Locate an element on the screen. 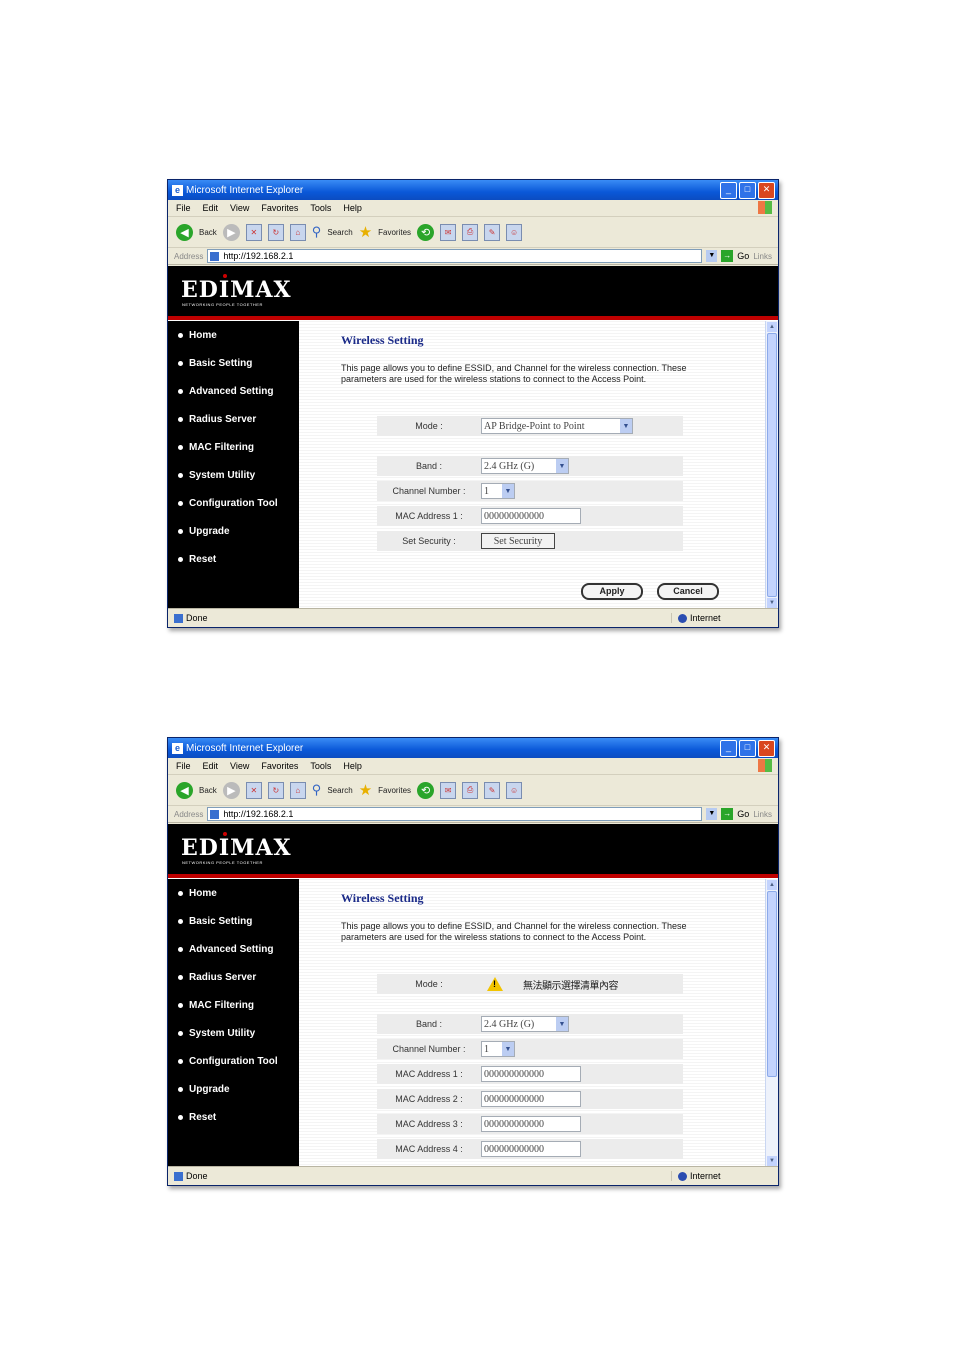  mac2-input: 000000000000 is located at coordinates (531, 1099).